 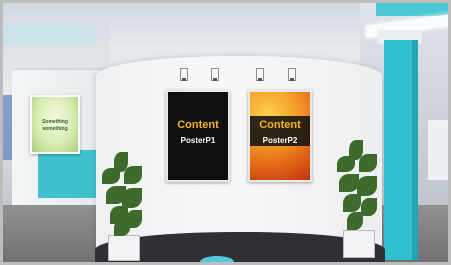 What do you see at coordinates (55, 129) in the screenshot?
I see `left-poster-line2: something` at bounding box center [55, 129].